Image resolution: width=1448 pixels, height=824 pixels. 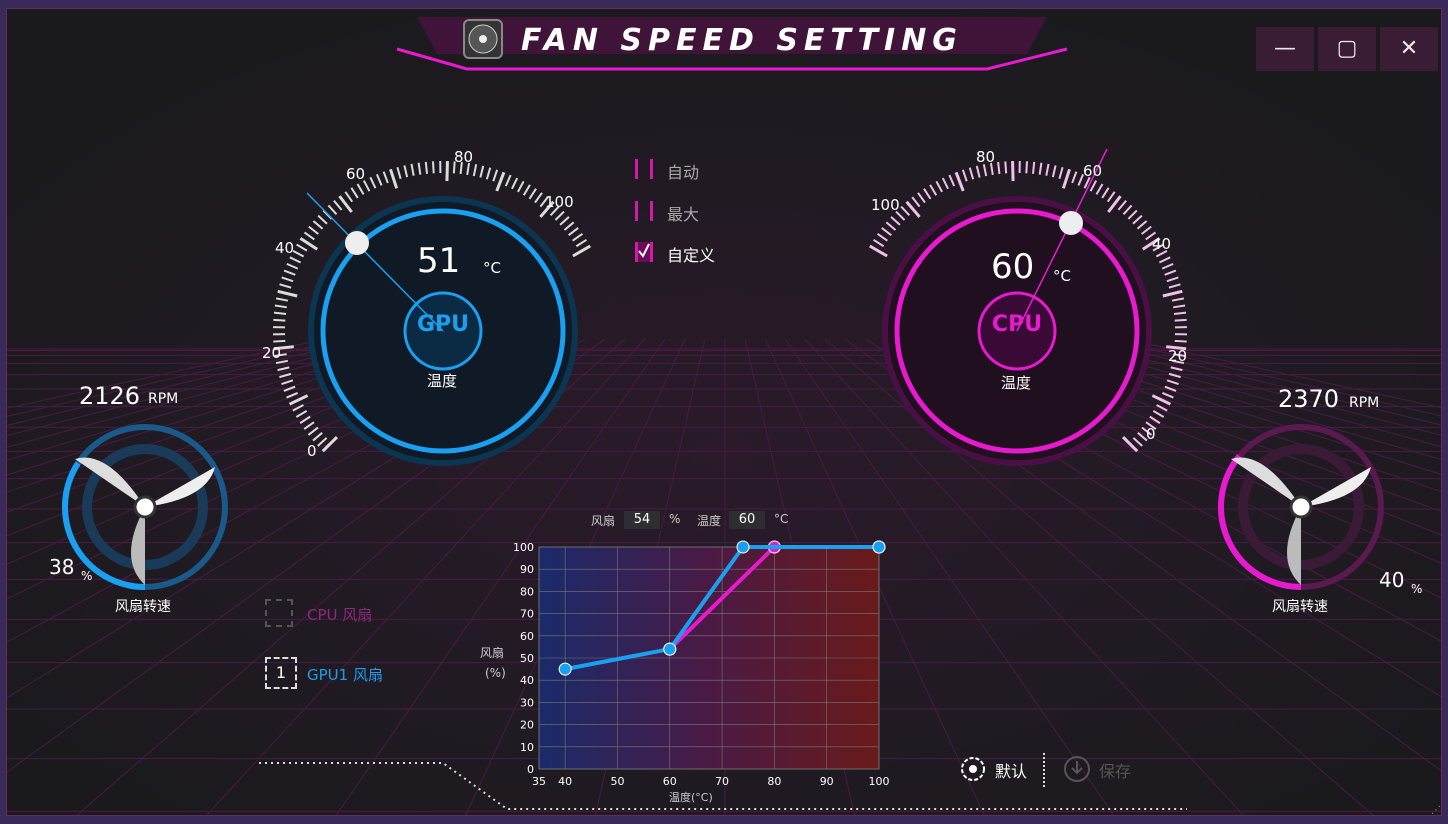 I want to click on mode-max-checkbox, so click(x=644, y=211).